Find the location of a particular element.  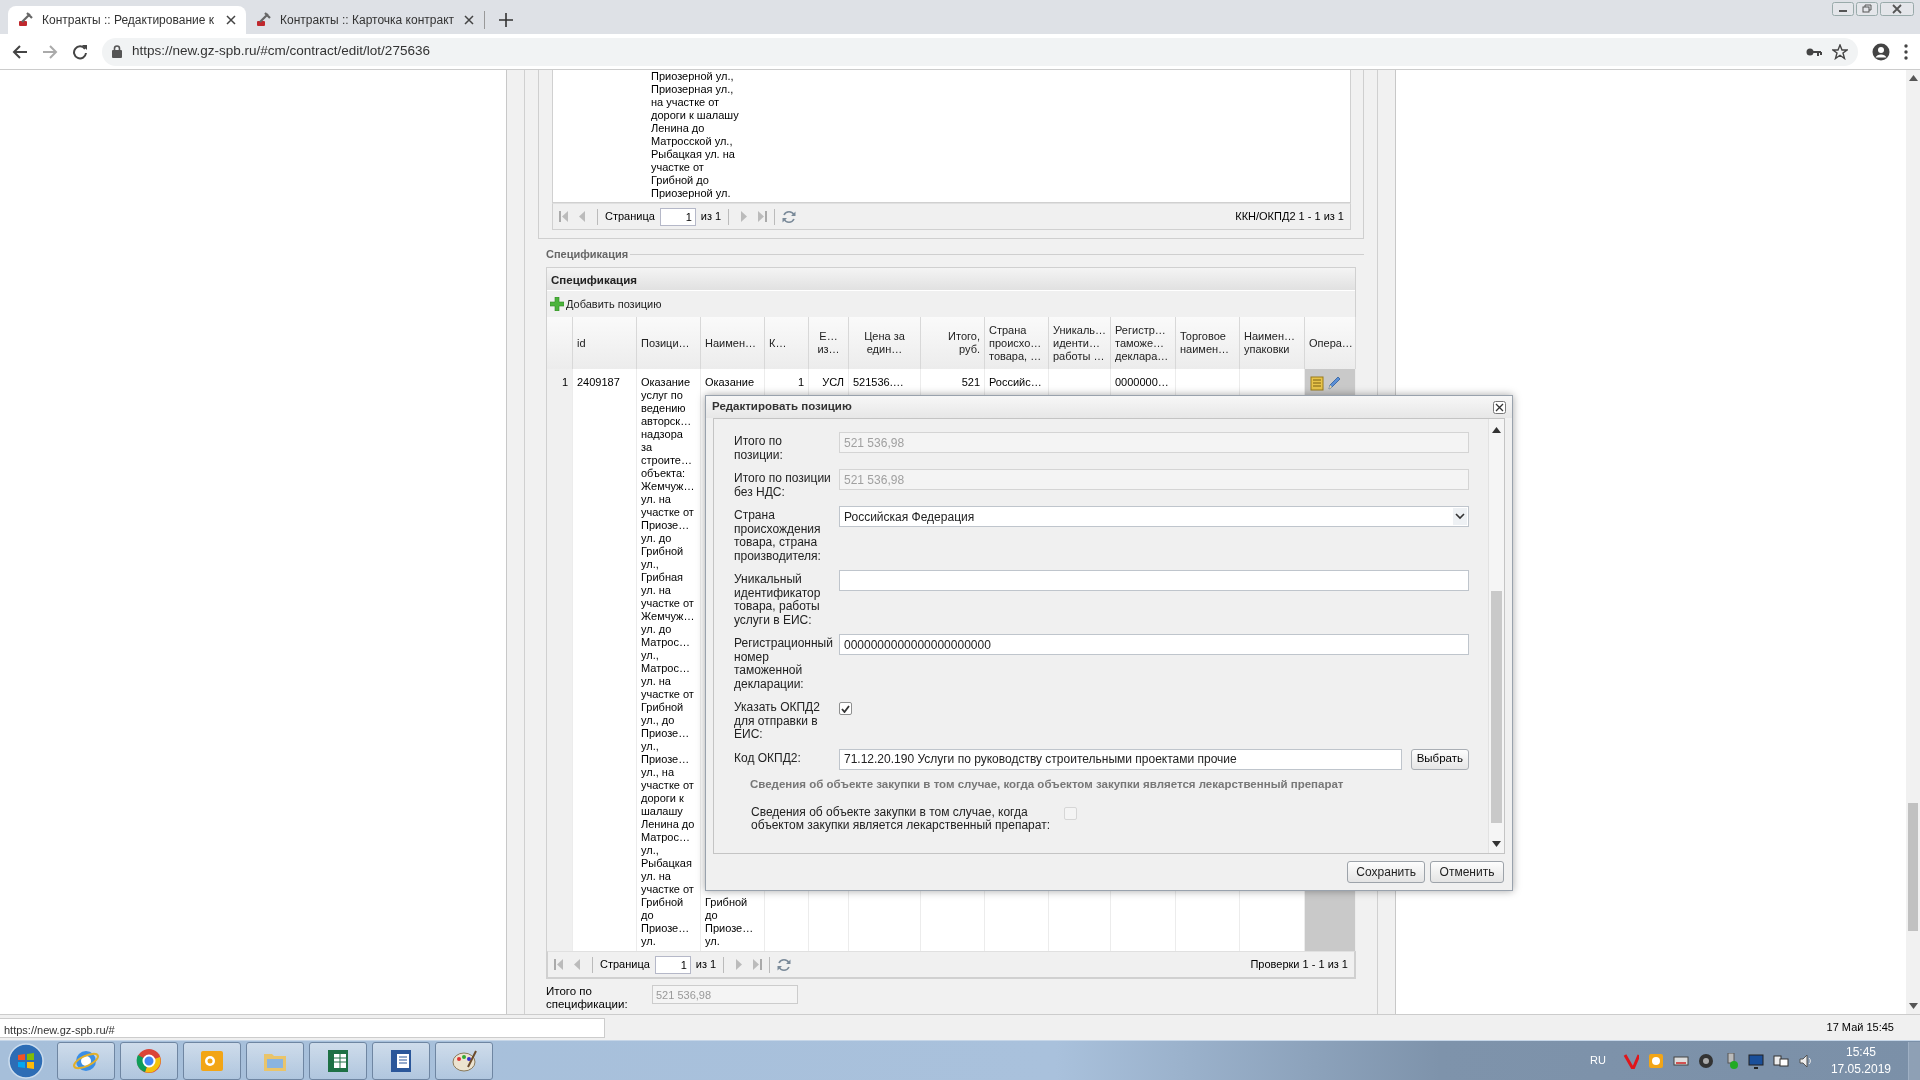

table-cell: Оказание услуг по ведению авторск… надзора за строите… объекта: Жемчуж… ул. на участке от Приозе… ул. до Грибной ул., Грибная ул. на участке от Жемчуж… ул. до Матрос… ул., Матрос… ул. на участке от Грибной ул., до Приозе… ул., Приозе… ул., на участке от дороги к шалашу Ленина до Матрос… ул., Рыбацкая ул. на участке от Грибной до Приозе… ул. is located at coordinates (668, 662).